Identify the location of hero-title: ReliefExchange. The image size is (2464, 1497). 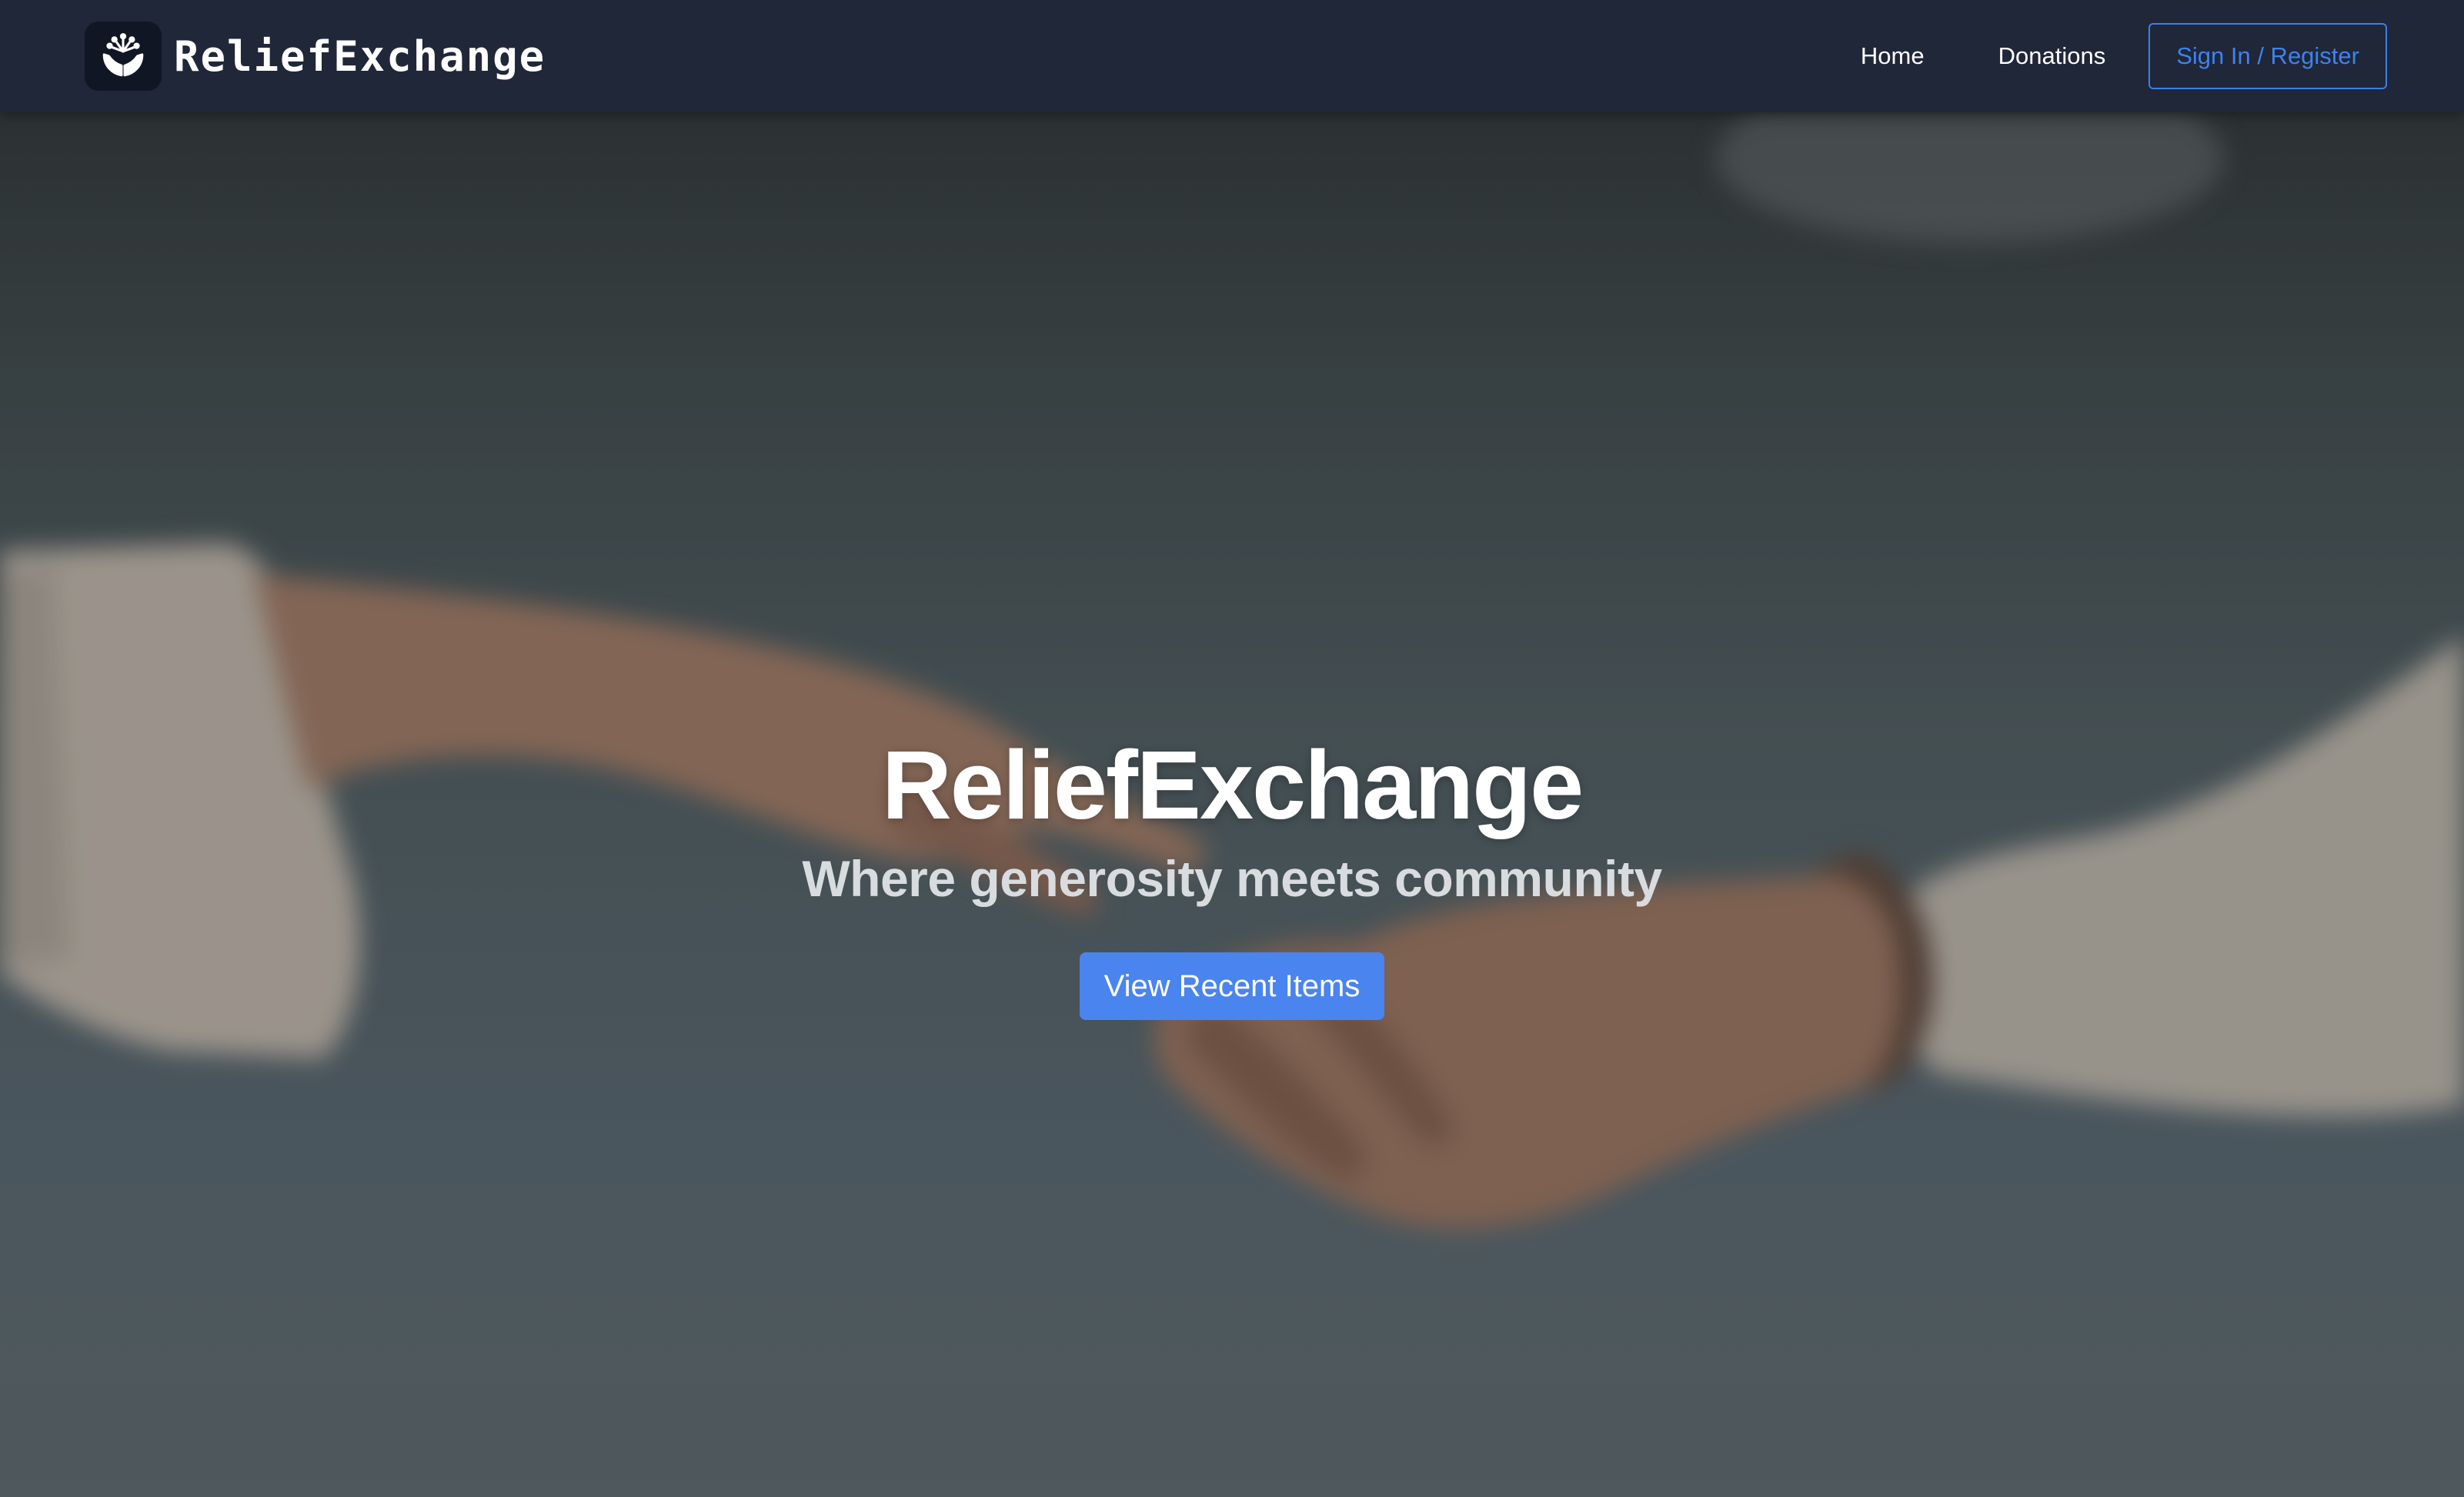
(1232, 785).